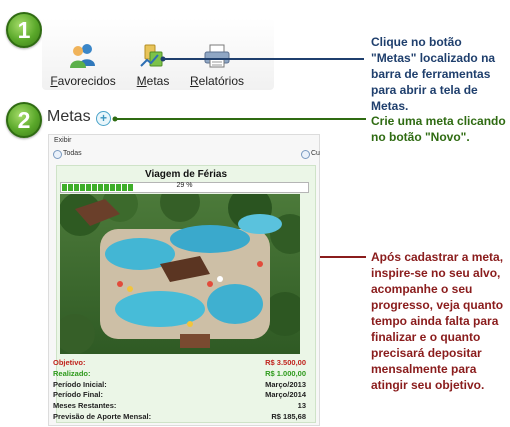 This screenshot has height=427, width=510. I want to click on goal-detail-row: Realizado: R$ 1.000,00, so click(179, 373).